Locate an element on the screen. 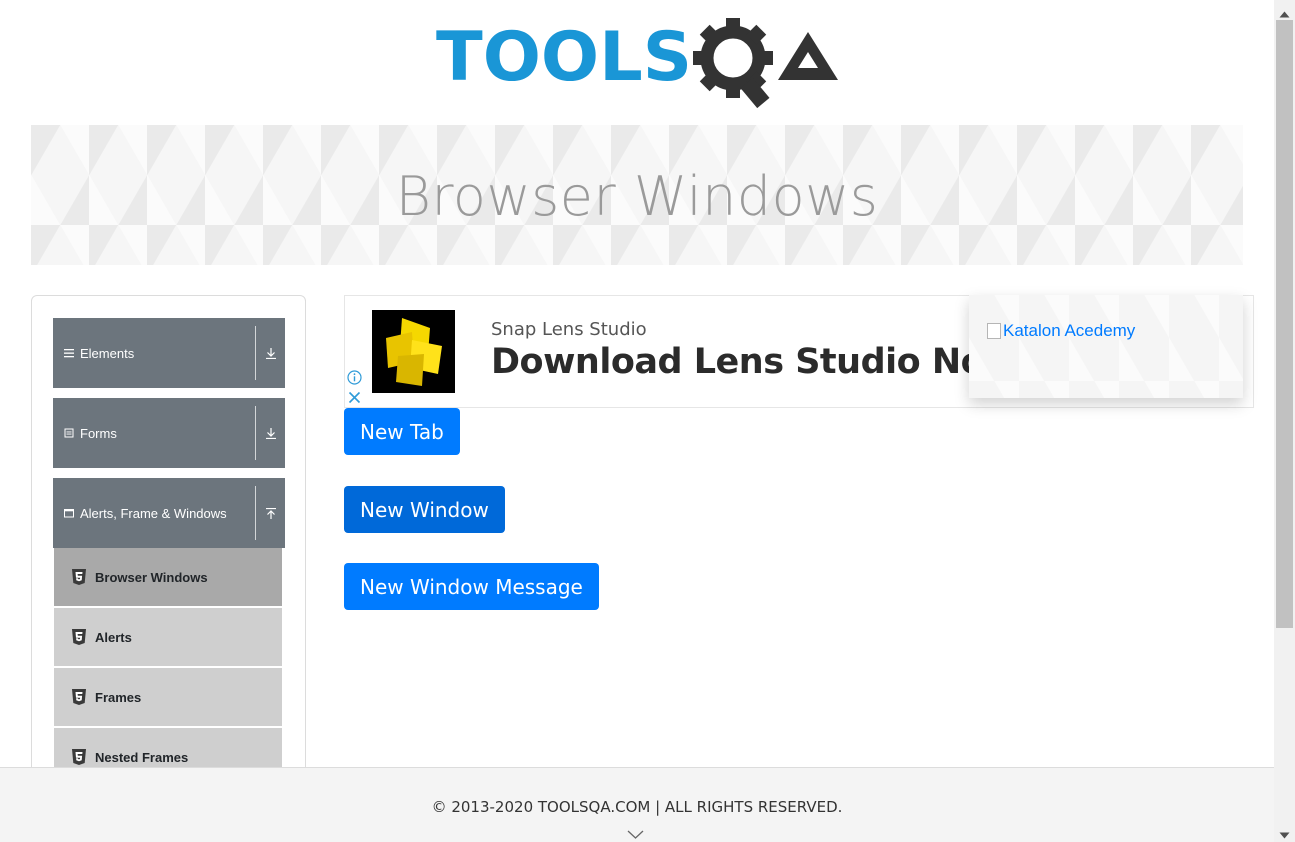  collapse-up-icon is located at coordinates (270, 513).